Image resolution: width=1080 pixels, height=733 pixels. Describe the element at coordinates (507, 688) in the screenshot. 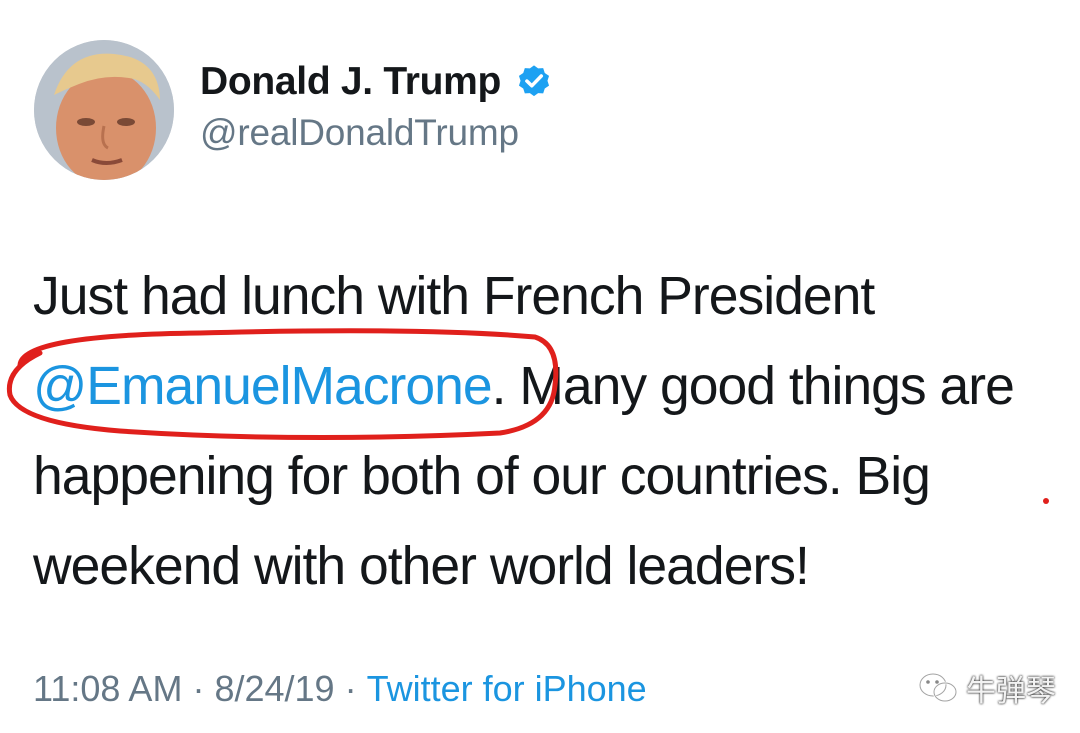

I see `tweet-source-link: Twitter for iPhone` at that location.